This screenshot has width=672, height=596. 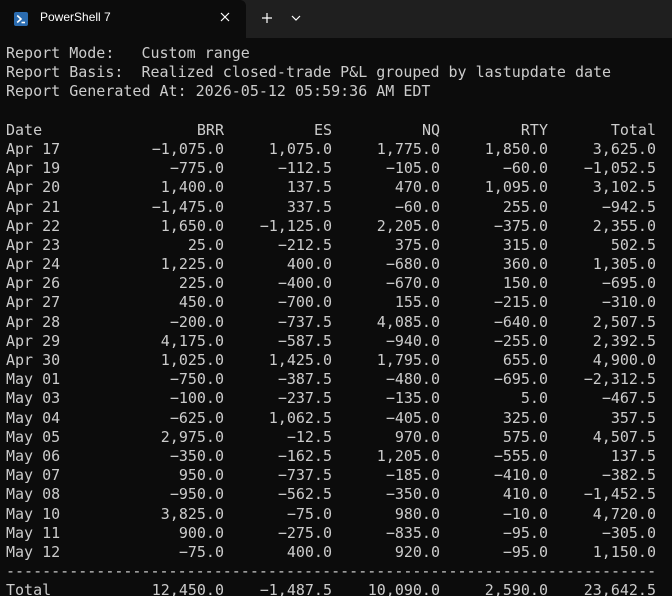 What do you see at coordinates (525, 168) in the screenshot?
I see `cell-rty: −60.0` at bounding box center [525, 168].